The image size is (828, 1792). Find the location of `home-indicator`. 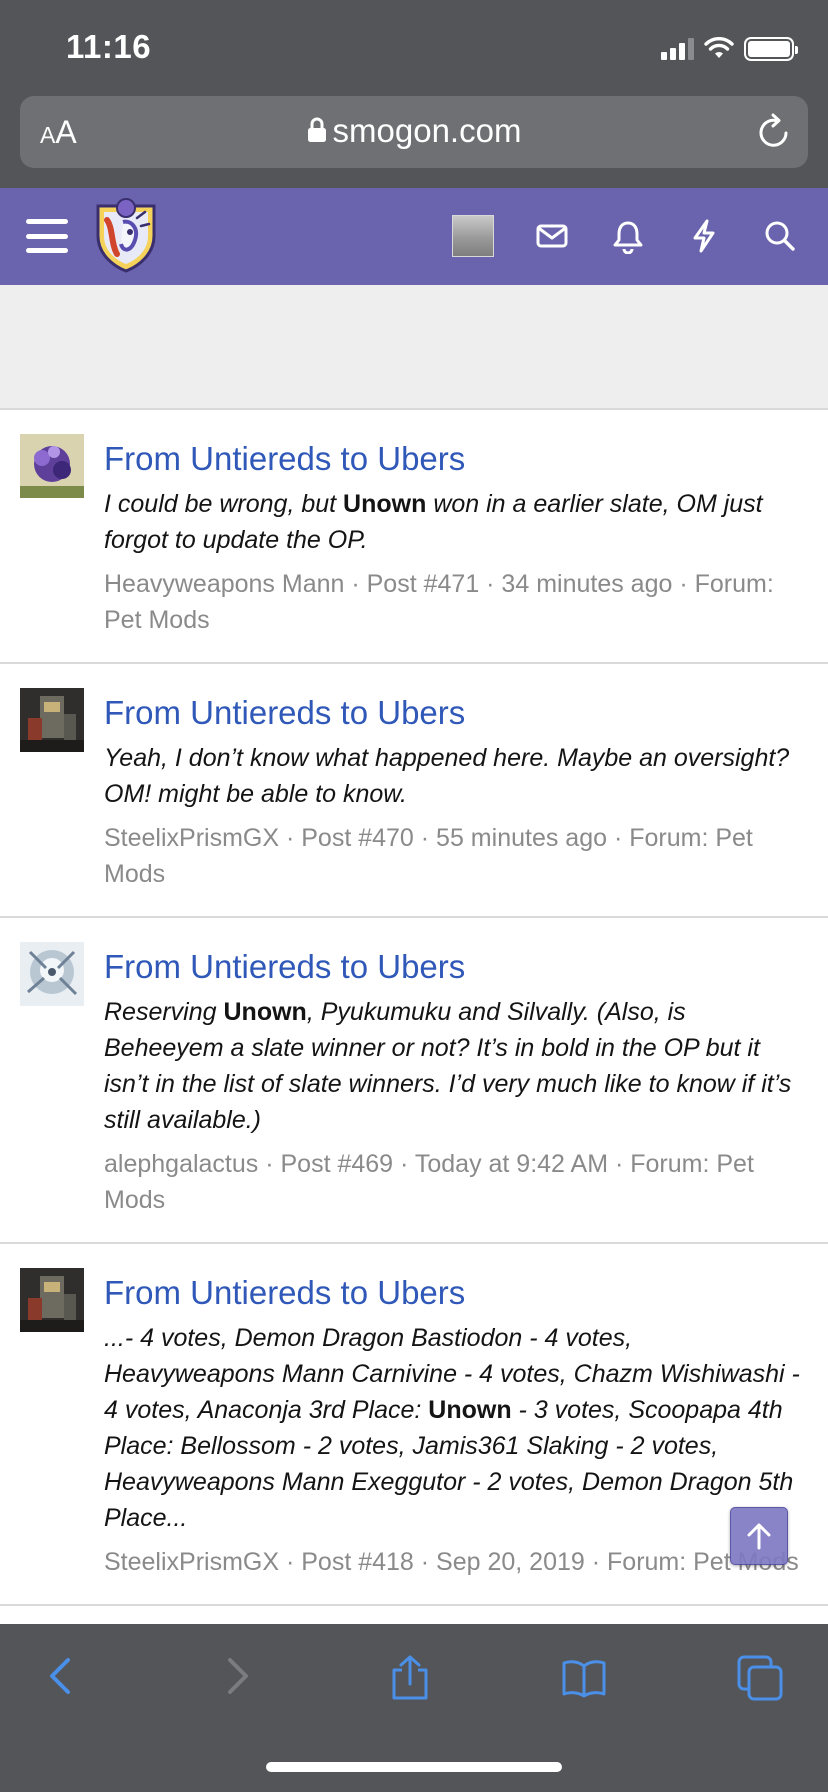

home-indicator is located at coordinates (414, 1767).